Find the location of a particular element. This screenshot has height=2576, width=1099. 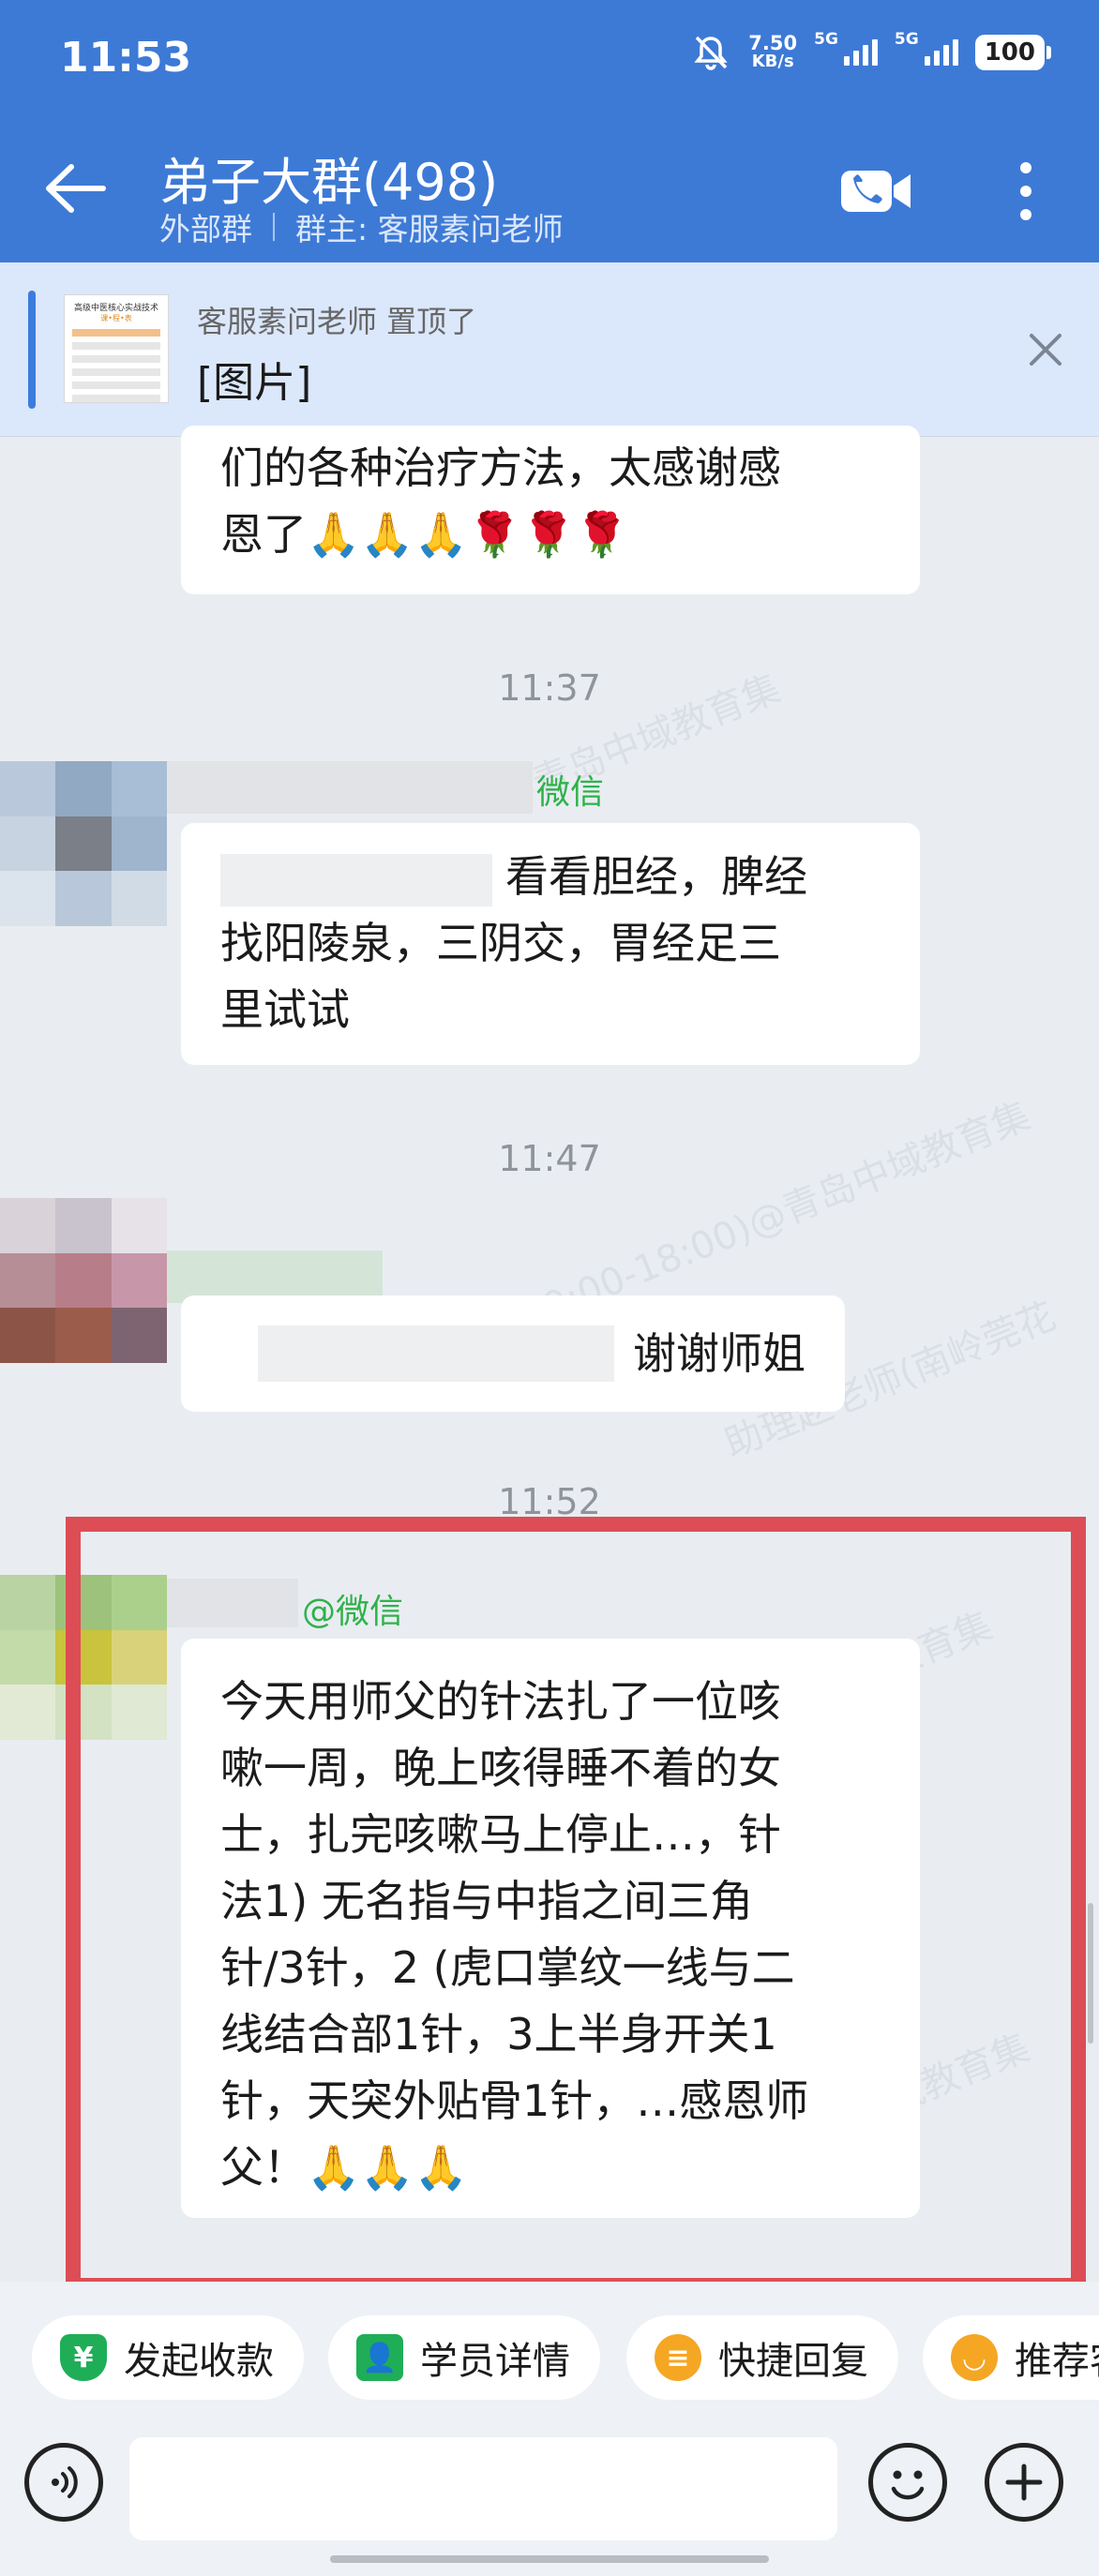

video-call-icon is located at coordinates (876, 191).